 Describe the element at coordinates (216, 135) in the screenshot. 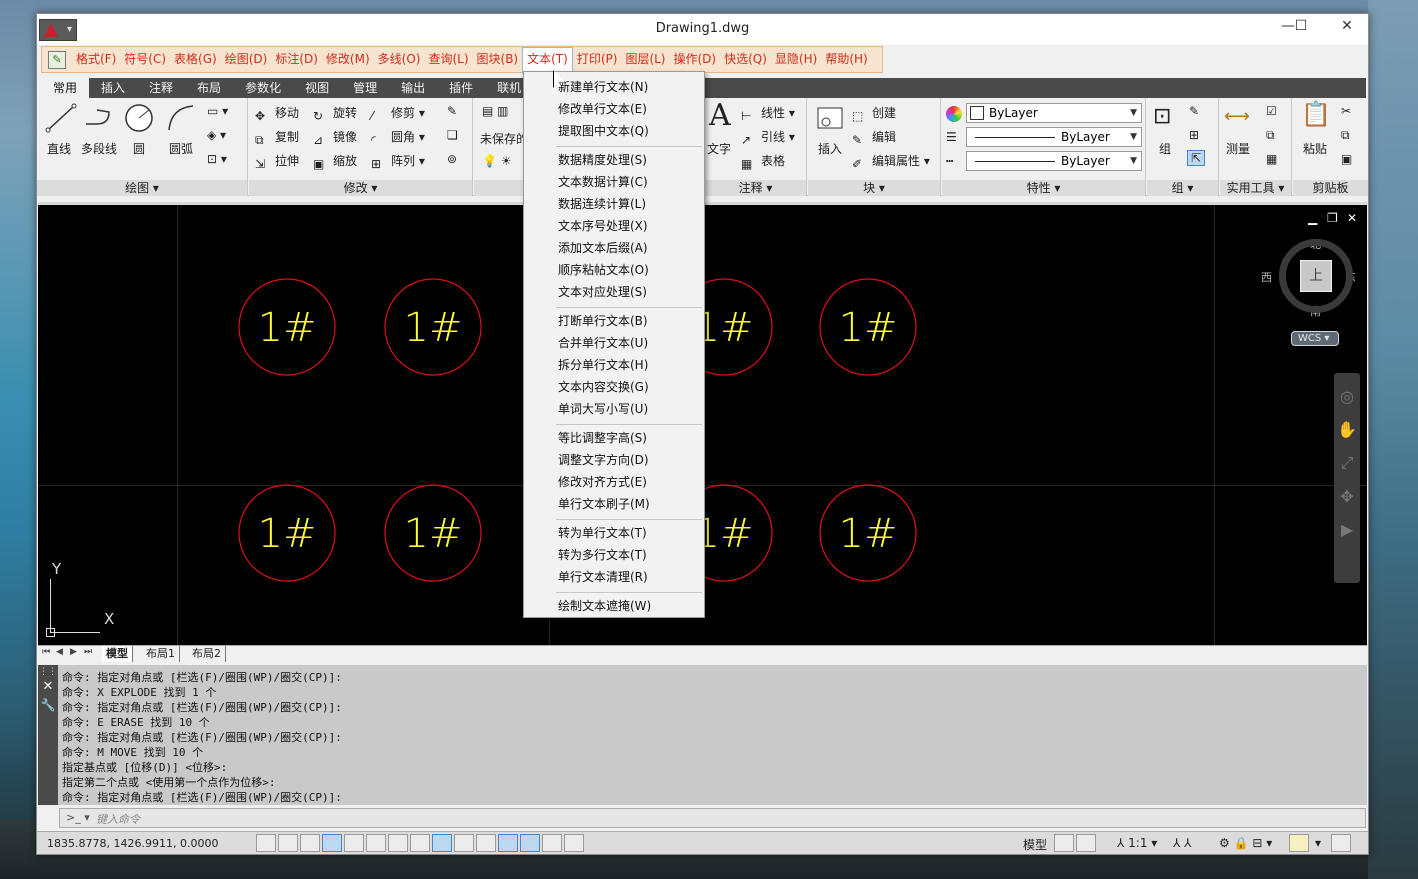

I see `hatch-button: ◈ ▾` at that location.